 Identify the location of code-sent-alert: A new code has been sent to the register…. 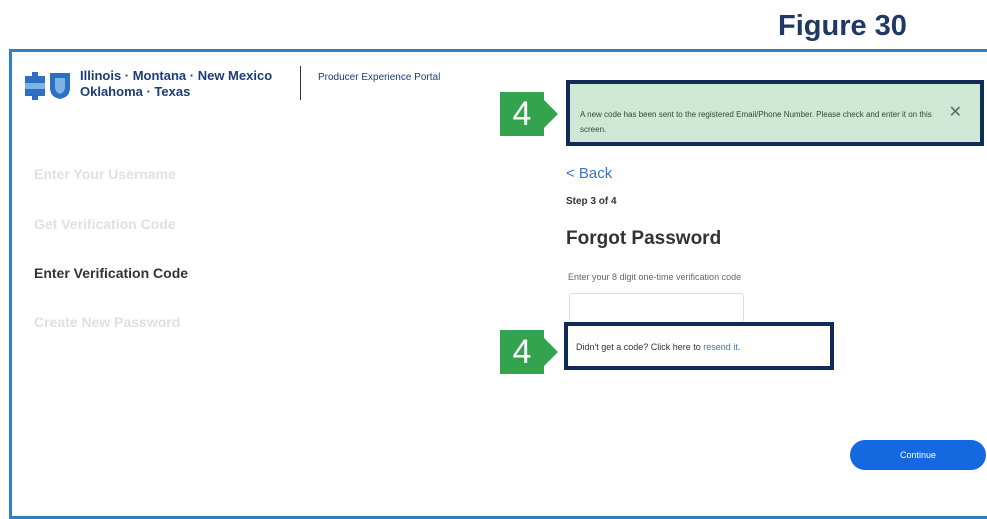
(775, 113).